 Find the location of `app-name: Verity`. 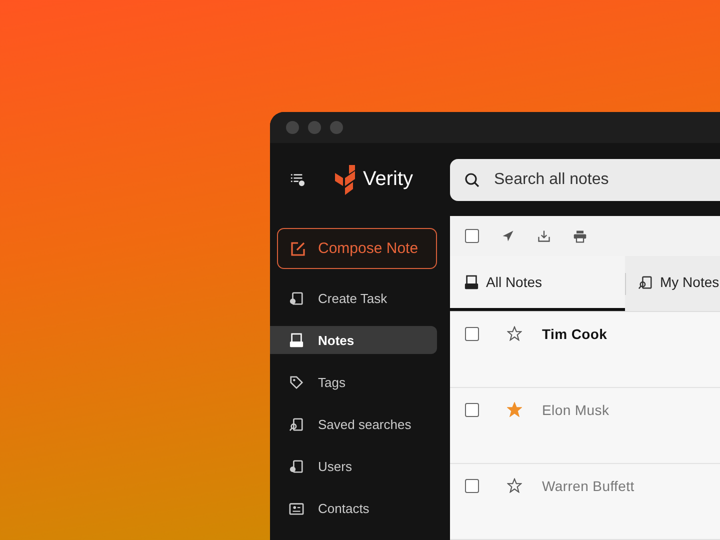

app-name: Verity is located at coordinates (388, 179).